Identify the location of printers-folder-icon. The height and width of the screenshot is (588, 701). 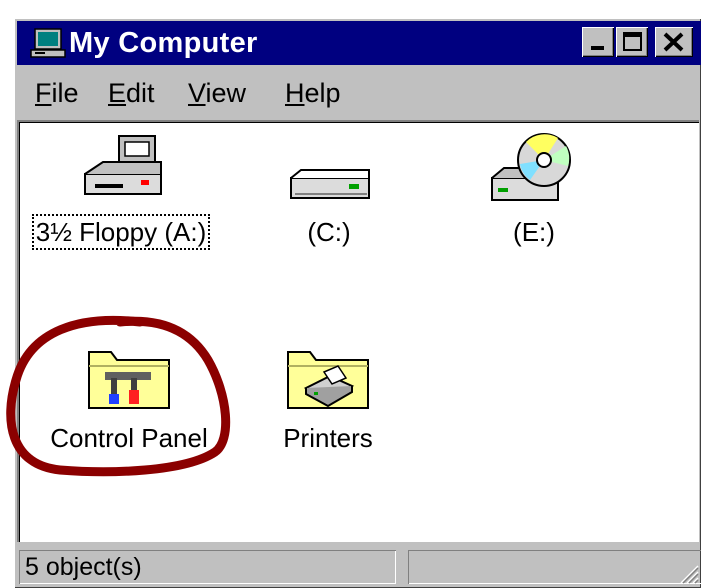
(328, 380).